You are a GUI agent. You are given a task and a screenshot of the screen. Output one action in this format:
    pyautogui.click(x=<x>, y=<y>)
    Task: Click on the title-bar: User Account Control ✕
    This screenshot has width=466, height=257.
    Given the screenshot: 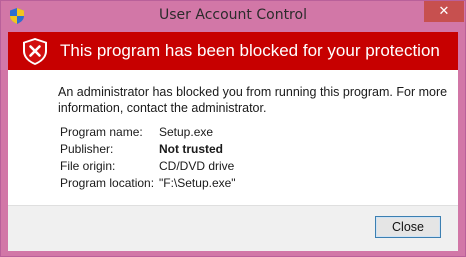 What is the action you would take?
    pyautogui.click(x=233, y=16)
    